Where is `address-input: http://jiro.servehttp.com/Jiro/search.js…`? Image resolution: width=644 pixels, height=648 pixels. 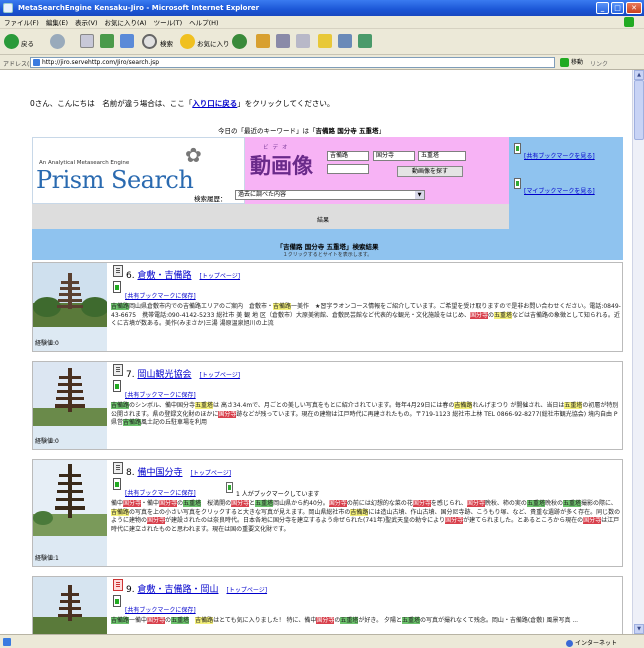
address-input: http://jiro.servehttp.com/Jiro/search.js… is located at coordinates (292, 62).